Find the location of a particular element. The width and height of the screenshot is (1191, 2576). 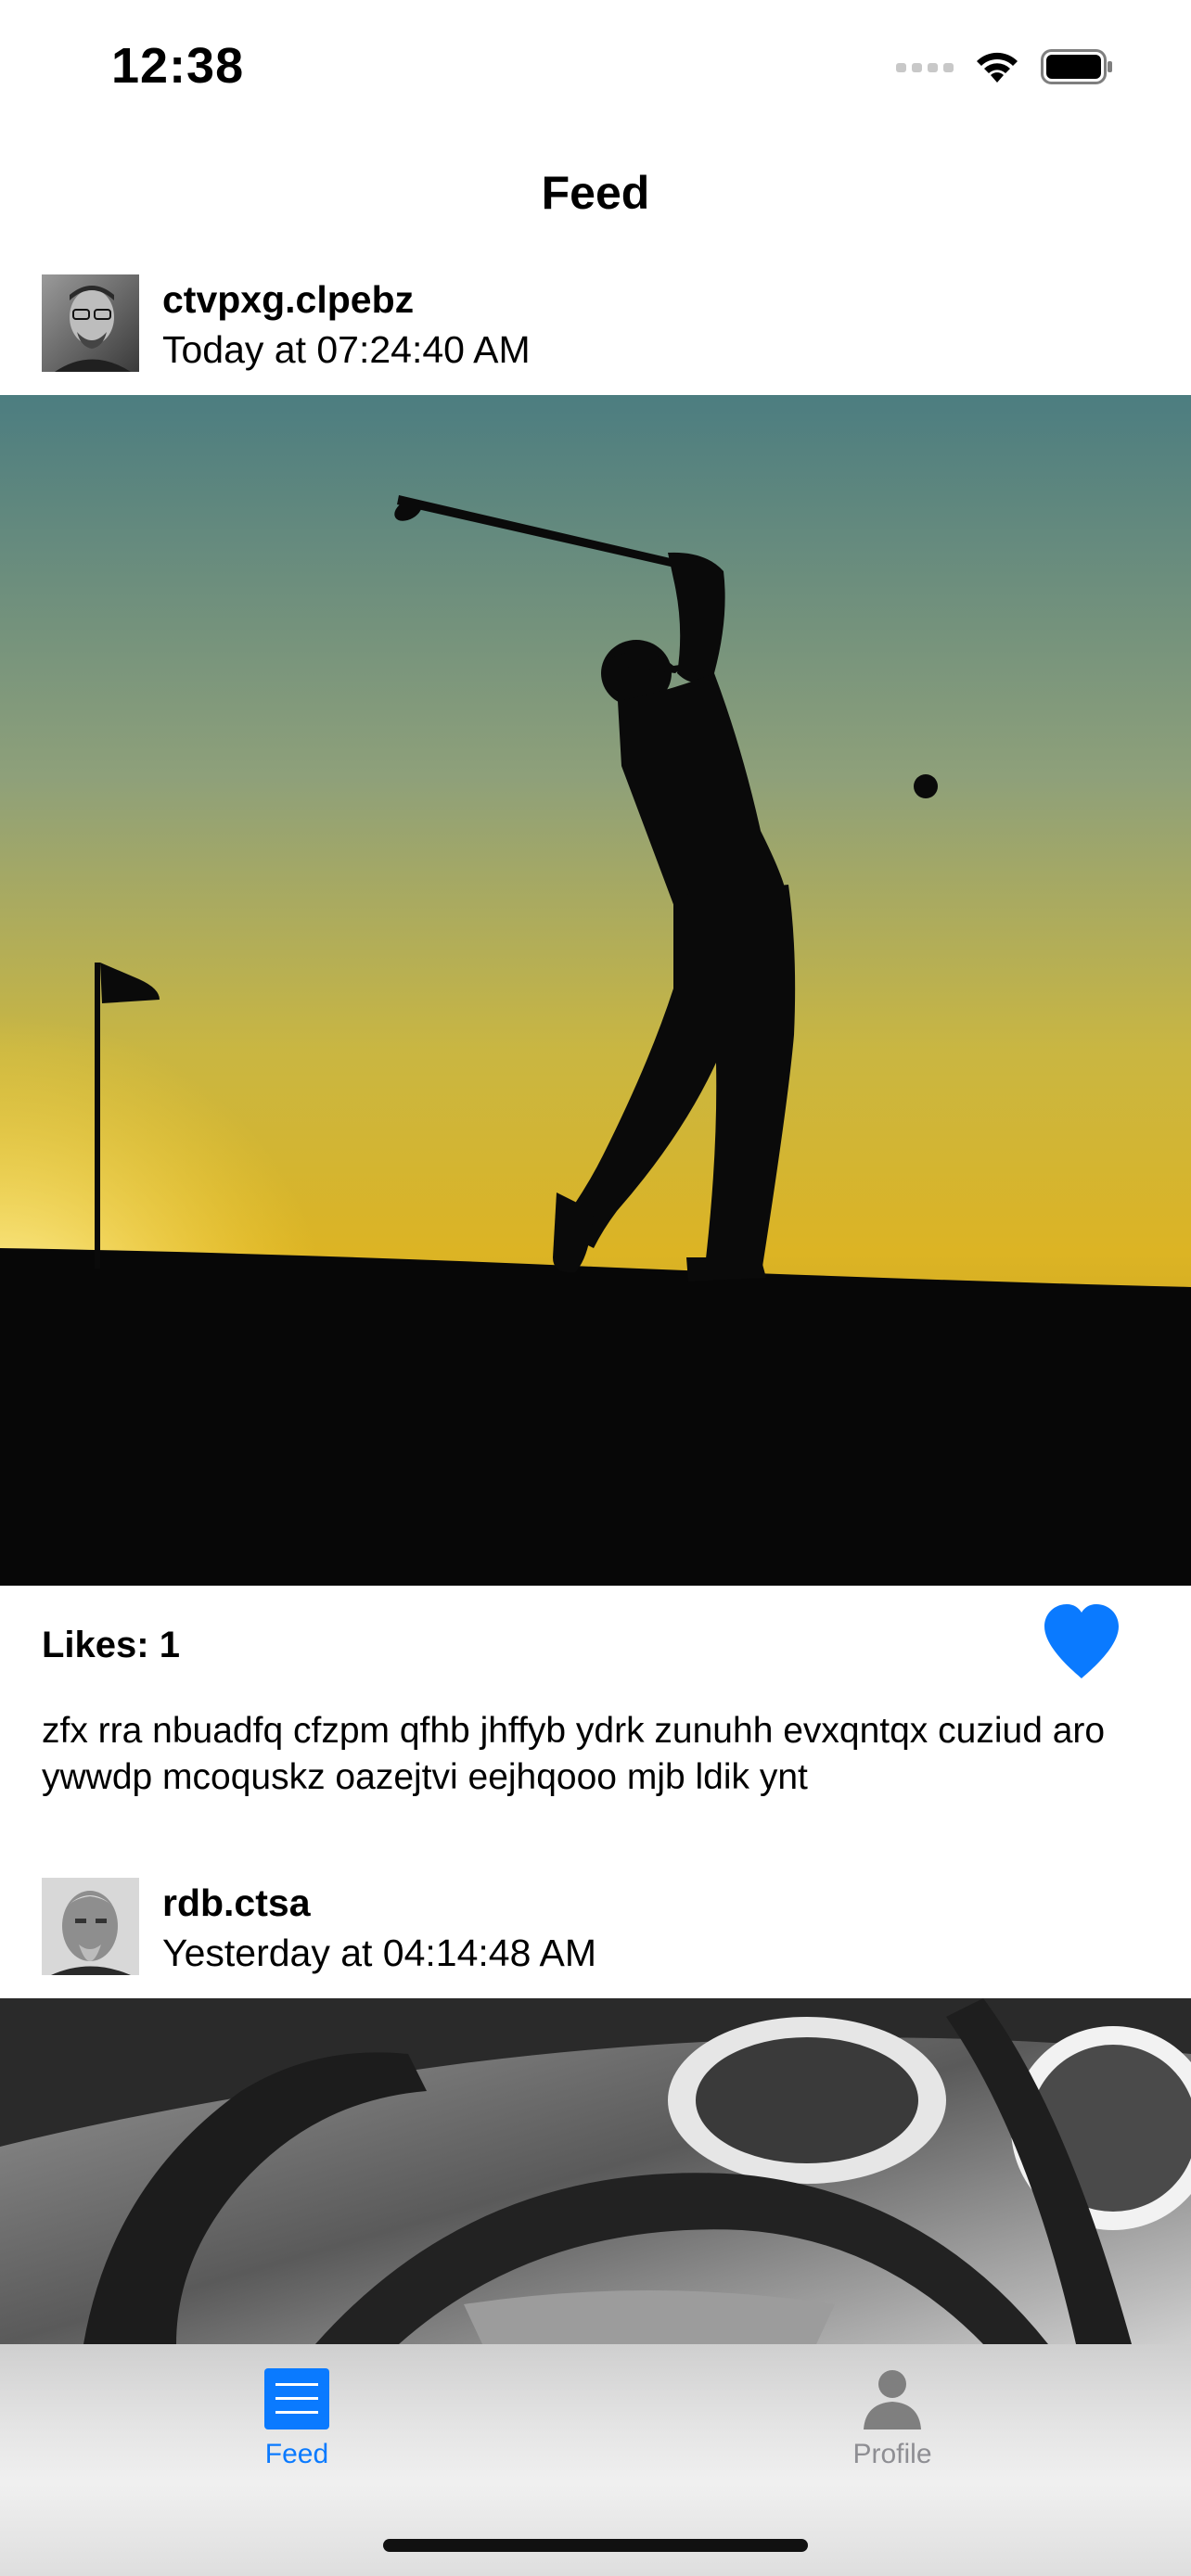

tab-profile: Profile is located at coordinates (892, 2428).